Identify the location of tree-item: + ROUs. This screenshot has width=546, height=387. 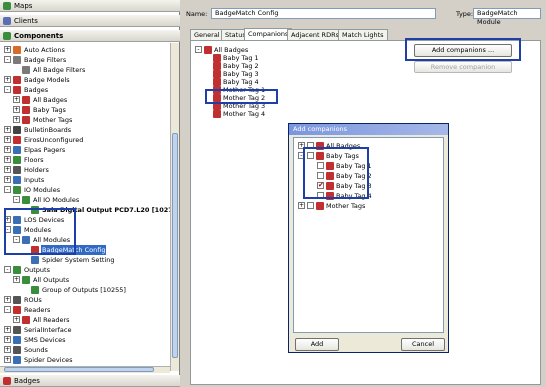
(85, 300).